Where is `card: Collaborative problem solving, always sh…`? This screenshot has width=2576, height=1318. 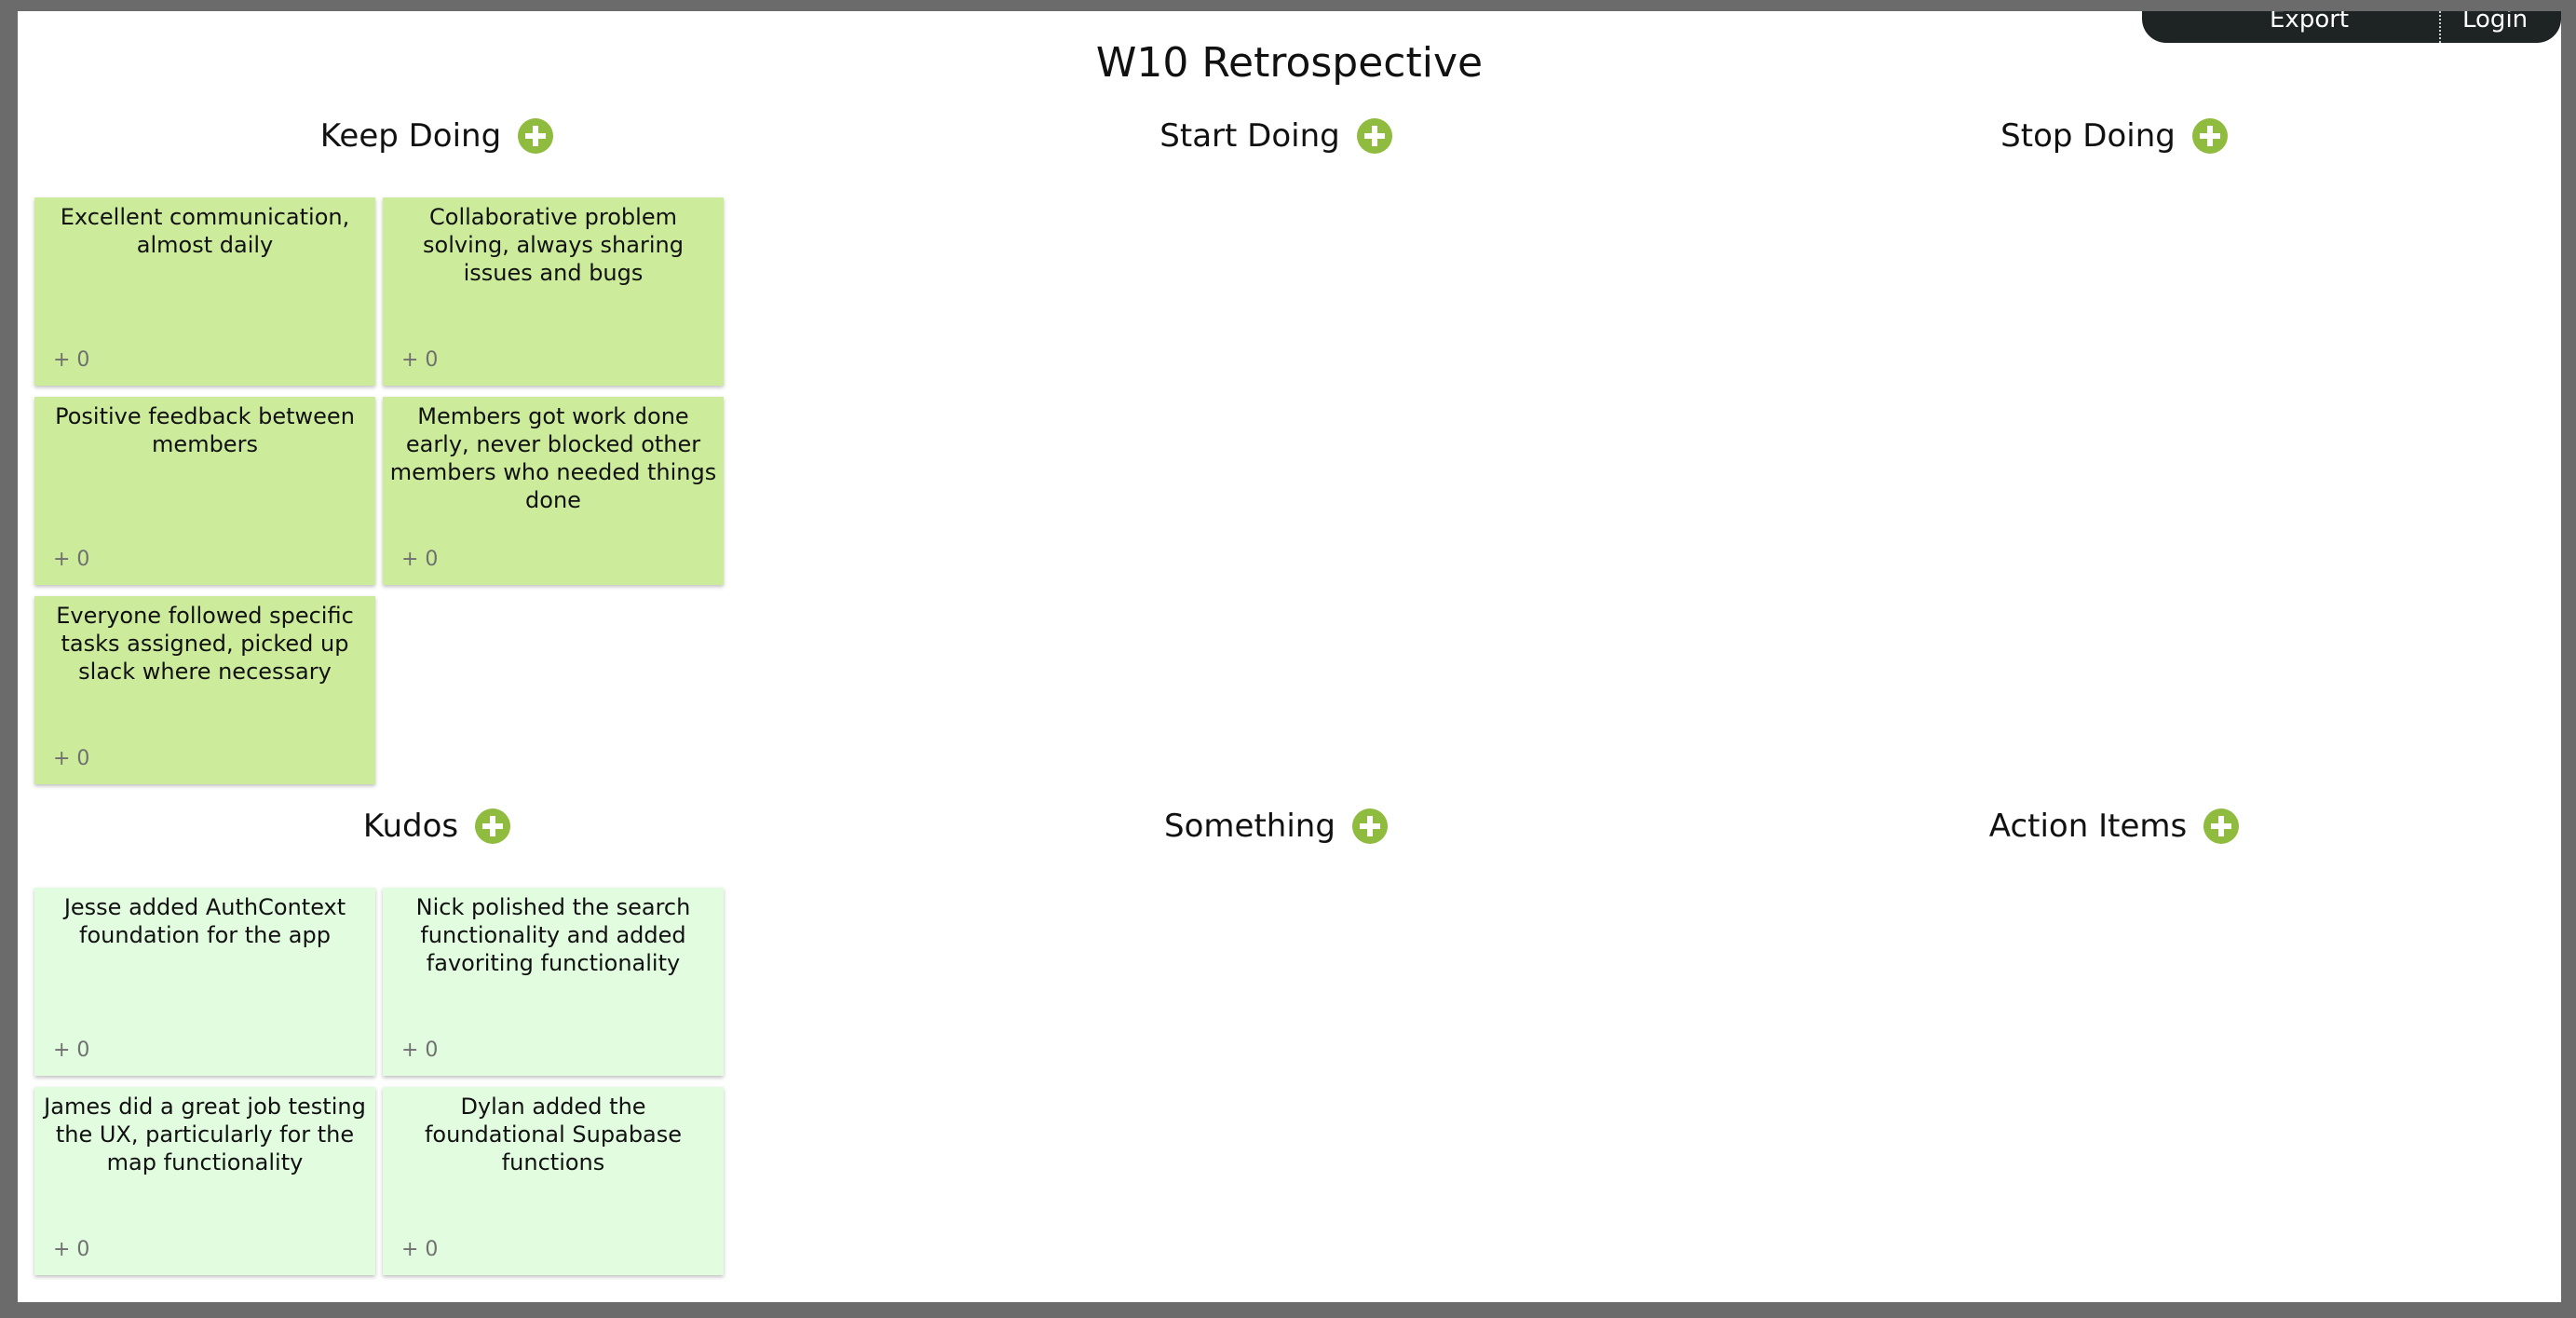 card: Collaborative problem solving, always sh… is located at coordinates (553, 291).